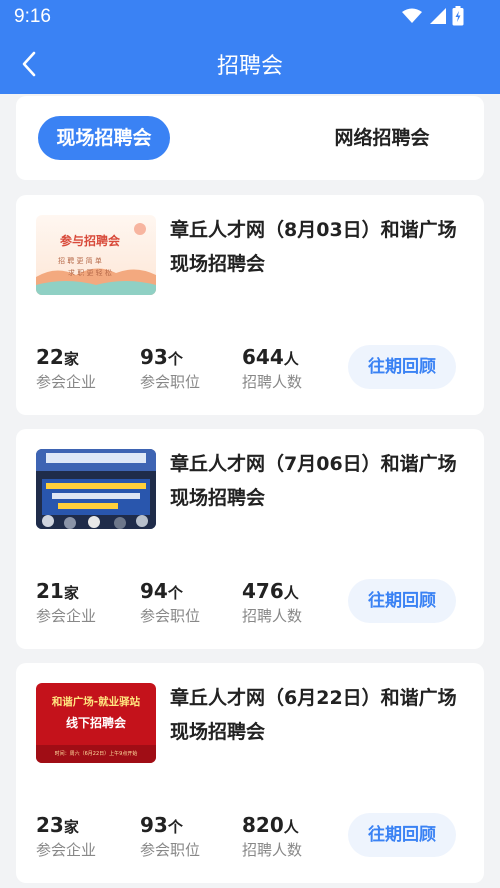 The width and height of the screenshot is (500, 888). Describe the element at coordinates (263, 825) in the screenshot. I see `stat-value: 820` at that location.